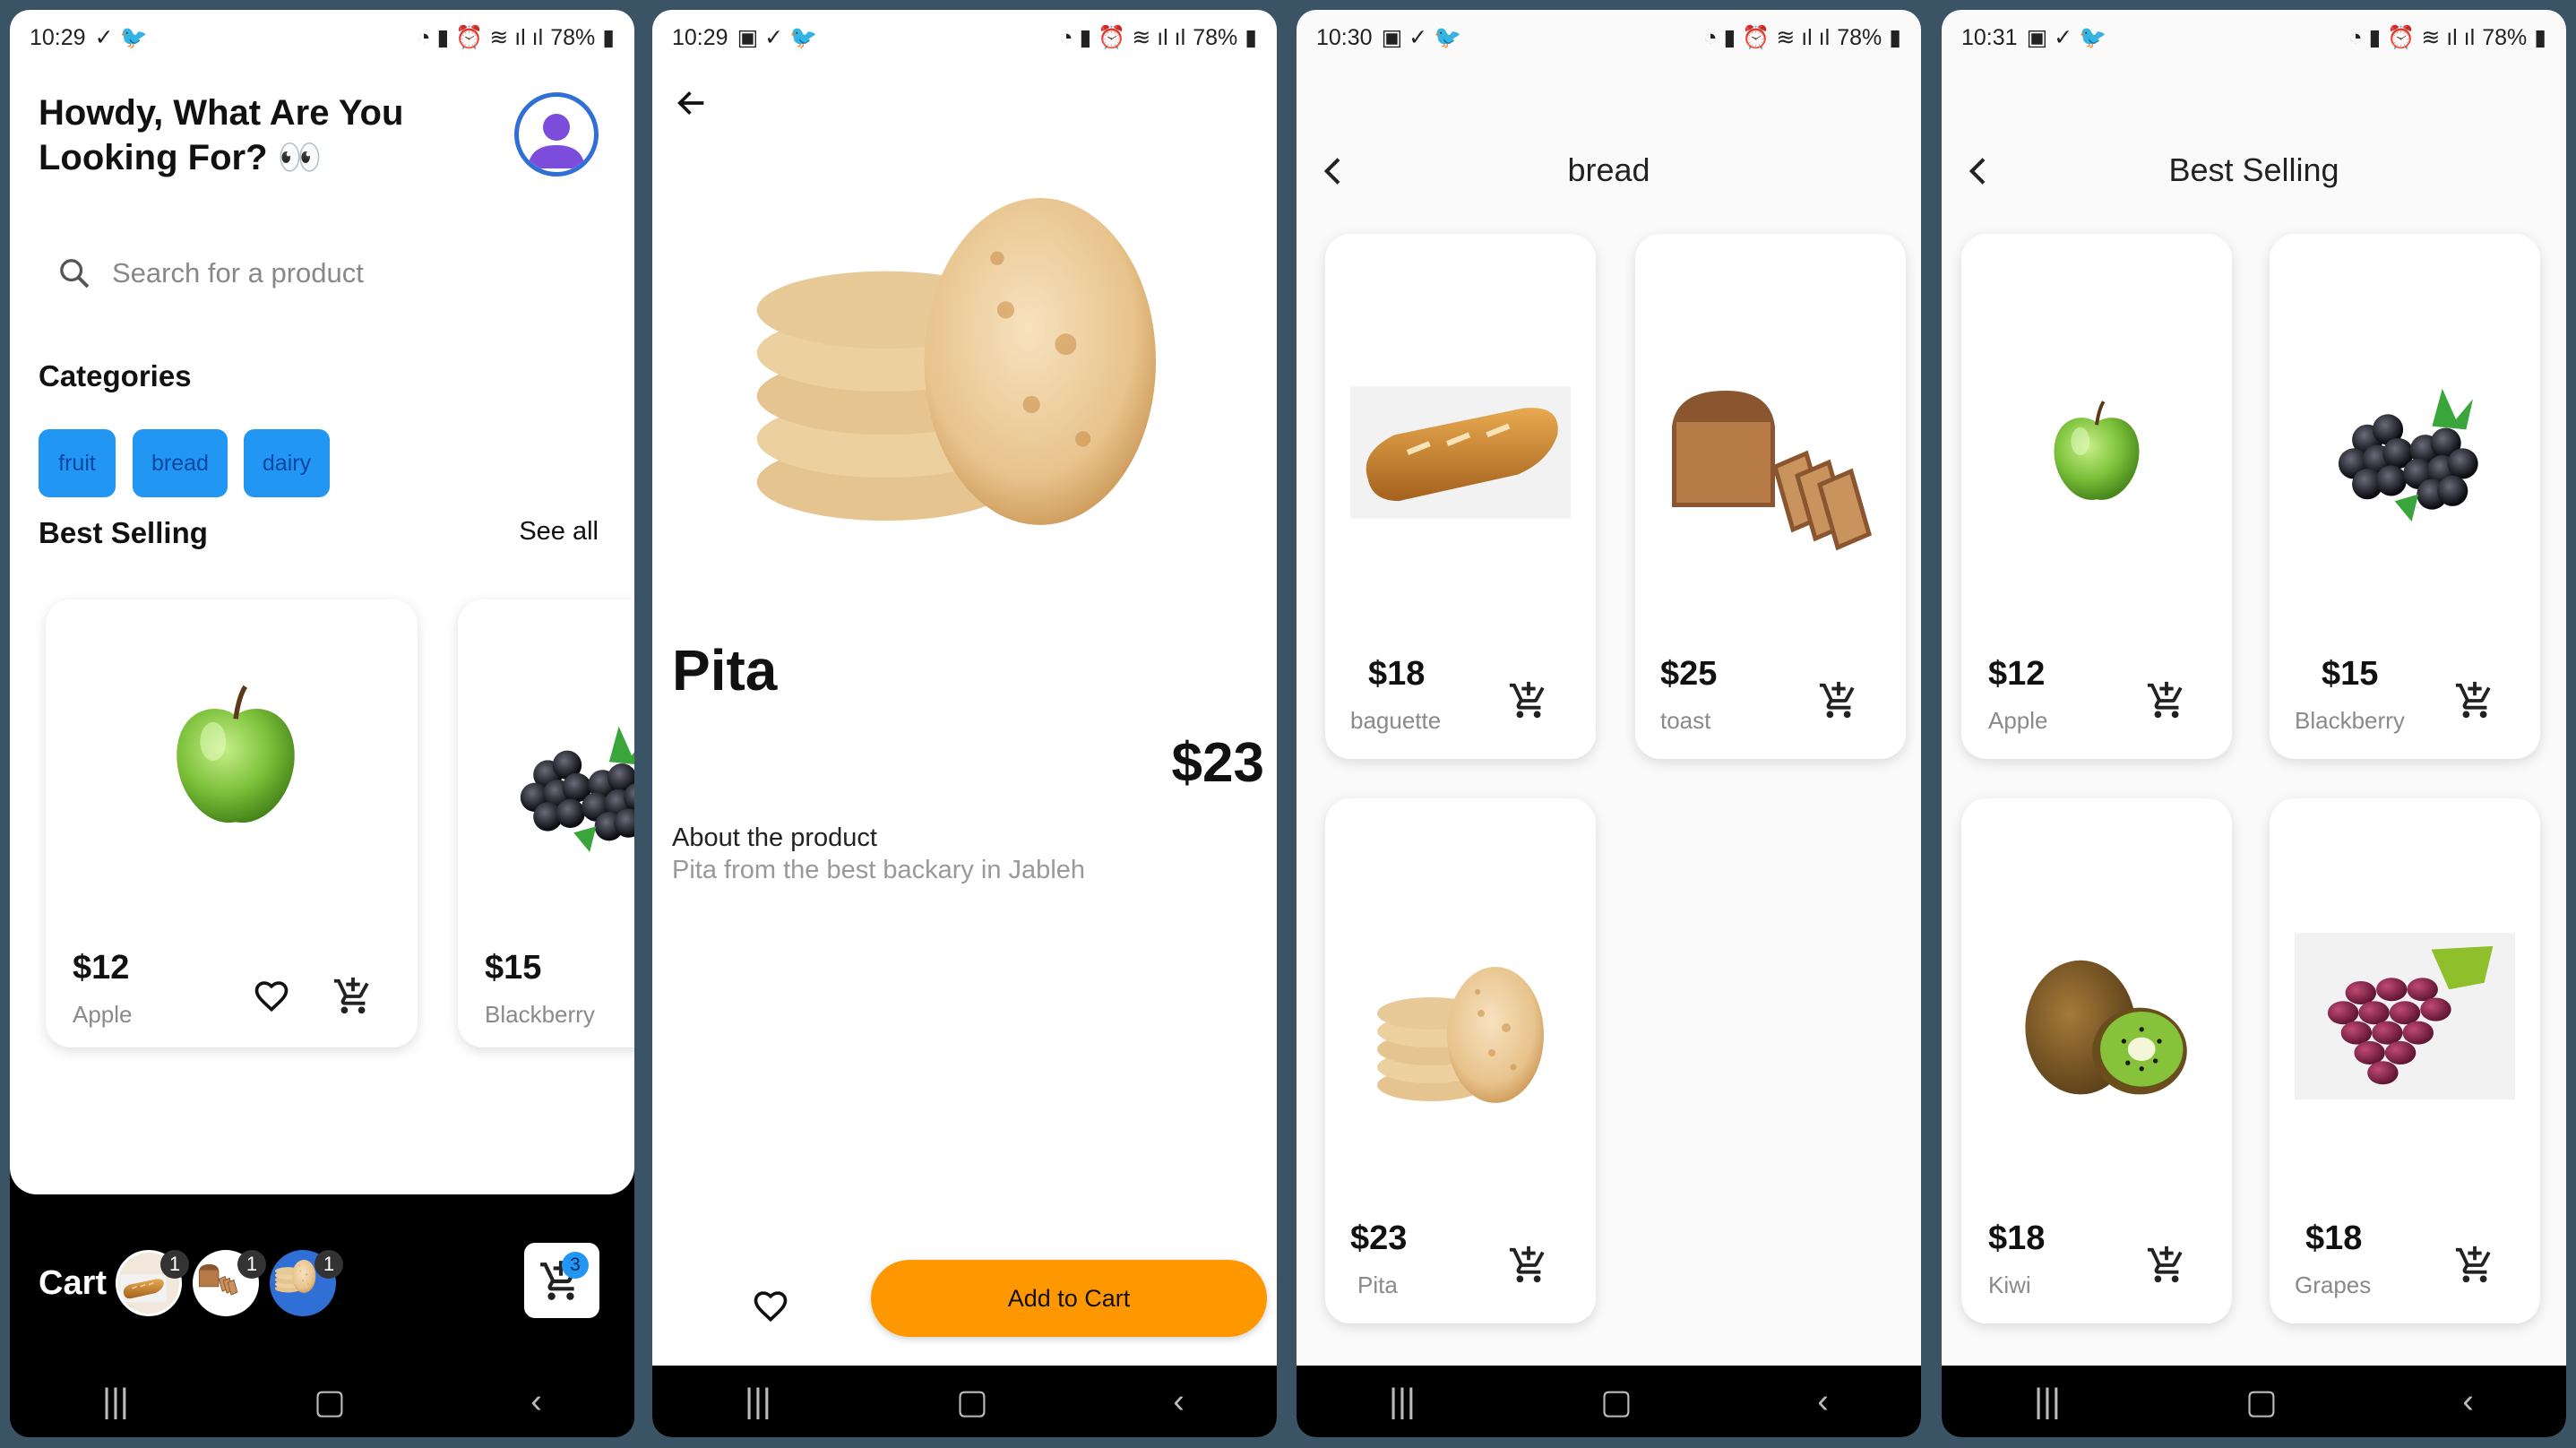 This screenshot has height=1448, width=2576. I want to click on category-chip-fruit: fruit, so click(78, 463).